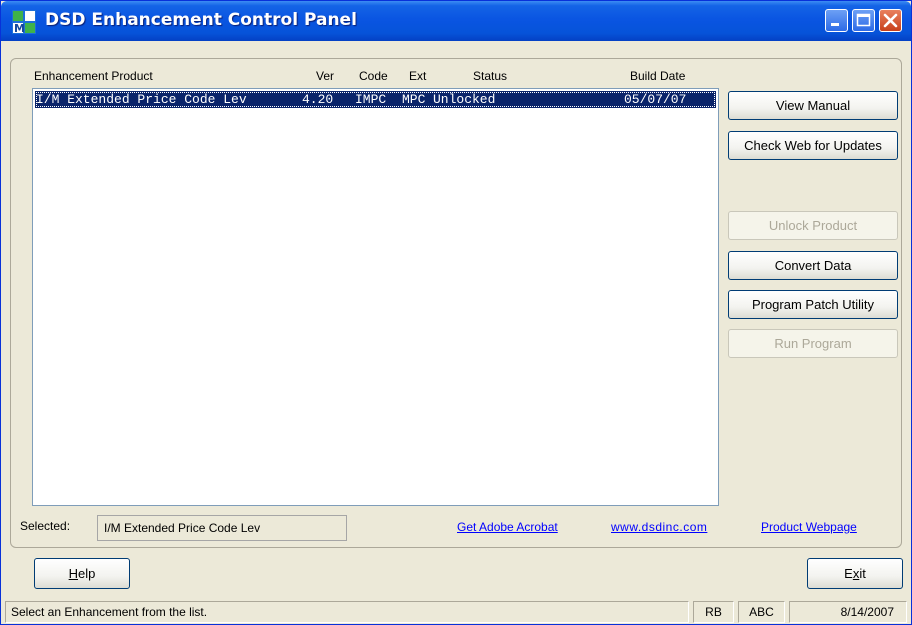 This screenshot has width=912, height=625. What do you see at coordinates (201, 20) in the screenshot?
I see `window-title: DSD Enhancement Control Panel` at bounding box center [201, 20].